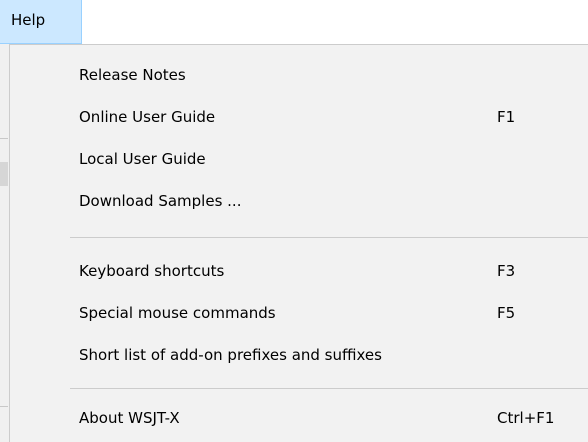 The width and height of the screenshot is (588, 442). I want to click on menu-item-label: Special mouse commands, so click(177, 313).